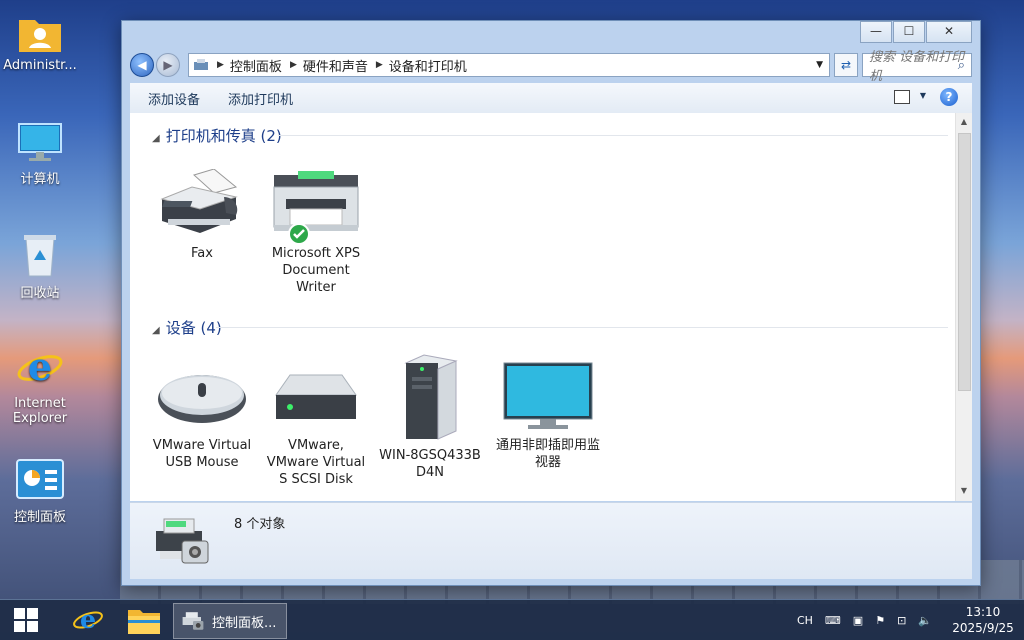 The width and height of the screenshot is (1024, 640). What do you see at coordinates (428, 65) in the screenshot?
I see `breadcrumb-devices-printers: 设备和打印机` at bounding box center [428, 65].